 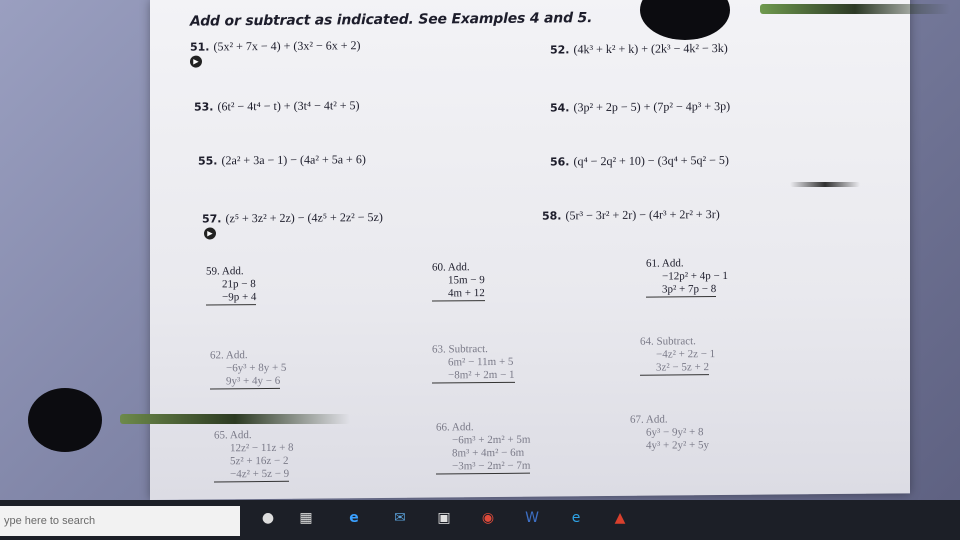 What do you see at coordinates (532, 518) in the screenshot?
I see `word-icon: W` at bounding box center [532, 518].